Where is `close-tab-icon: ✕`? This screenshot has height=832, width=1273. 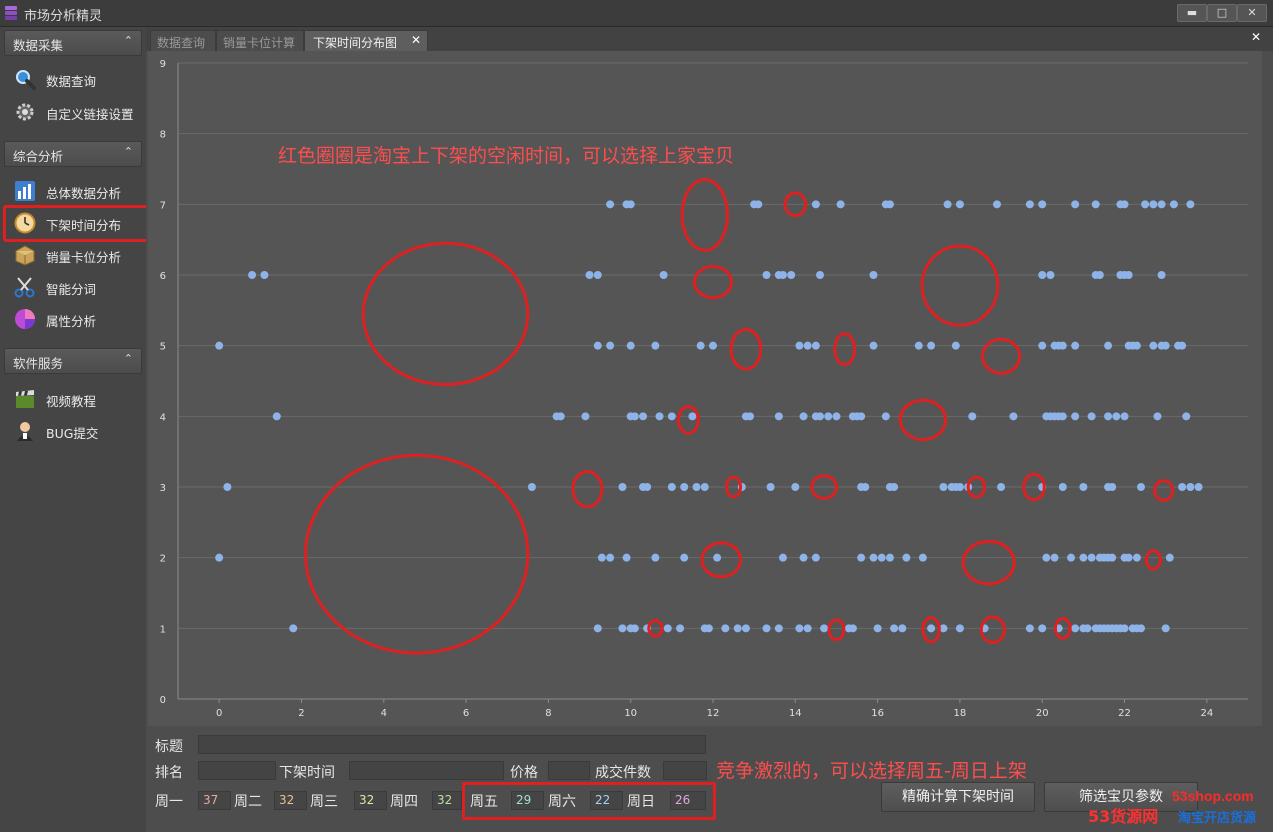 close-tab-icon: ✕ is located at coordinates (416, 40).